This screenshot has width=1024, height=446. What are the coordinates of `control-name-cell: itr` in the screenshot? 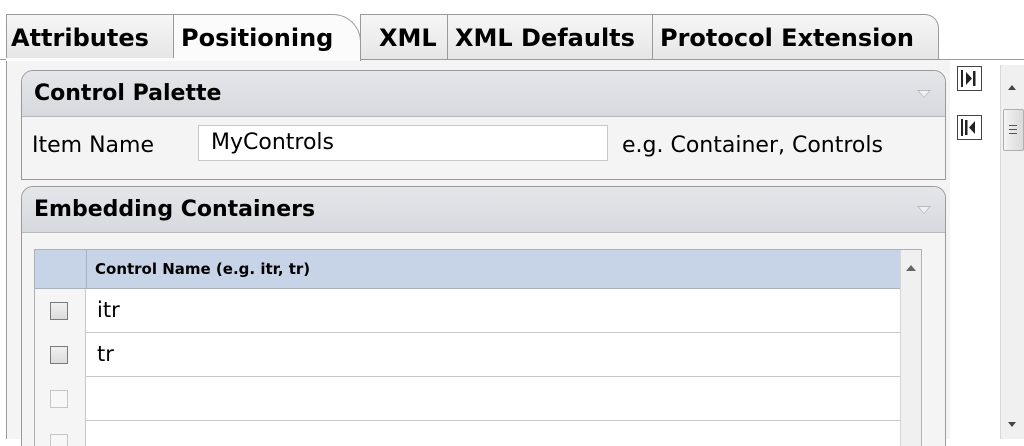 It's located at (108, 310).